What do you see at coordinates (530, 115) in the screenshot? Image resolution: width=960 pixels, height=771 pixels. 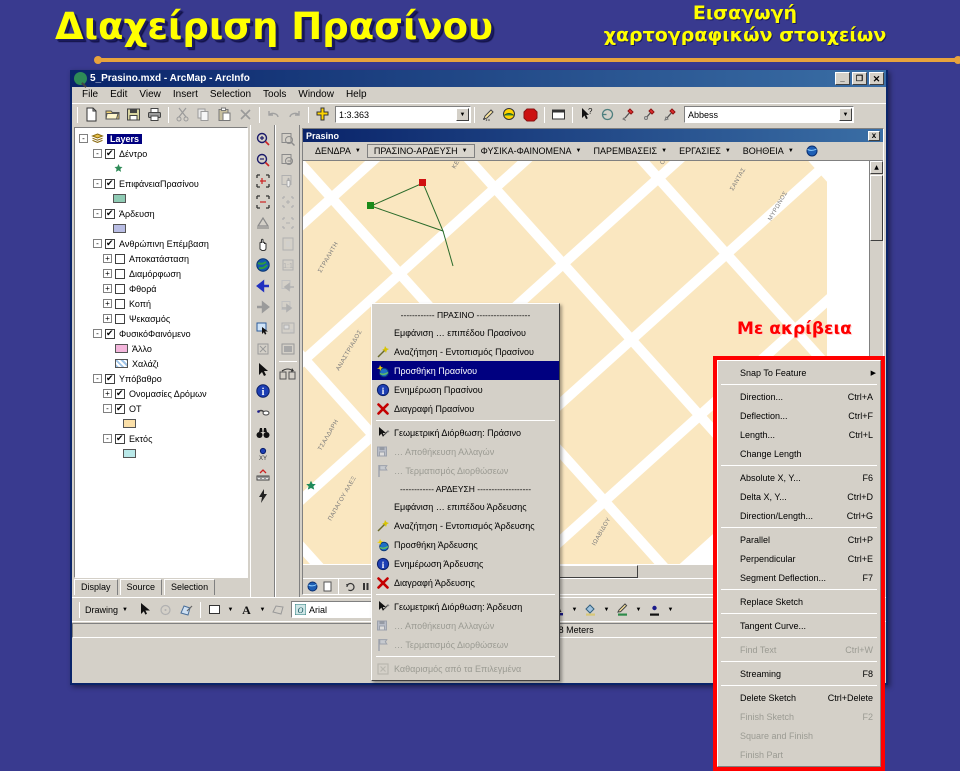 I see `stop-icon` at bounding box center [530, 115].